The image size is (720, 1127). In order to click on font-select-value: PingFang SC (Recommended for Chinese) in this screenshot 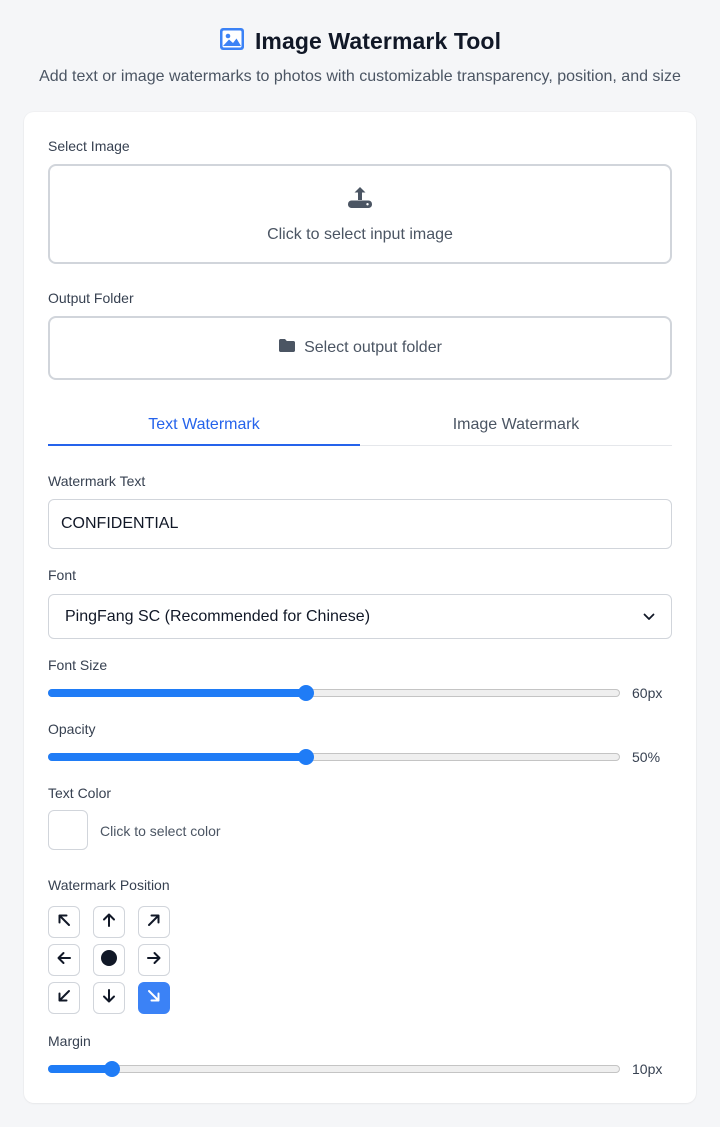, I will do `click(218, 616)`.